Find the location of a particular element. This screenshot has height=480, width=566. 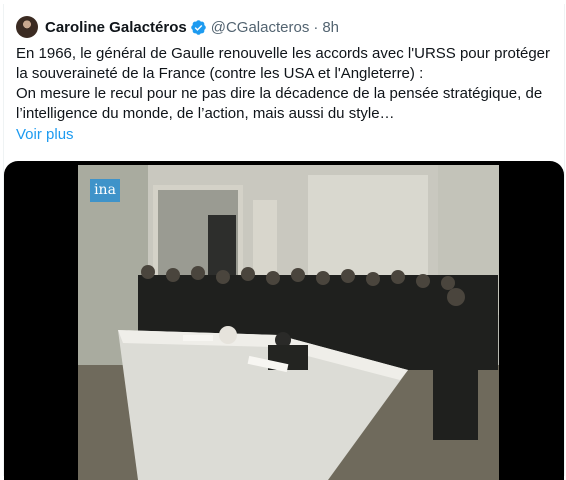

show-more-link: Voir plus is located at coordinates (45, 135).